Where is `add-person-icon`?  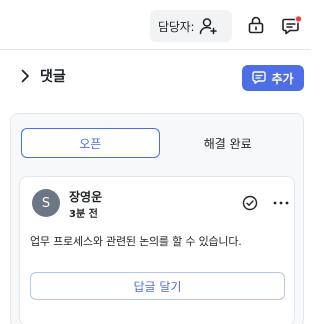
add-person-icon is located at coordinates (208, 26).